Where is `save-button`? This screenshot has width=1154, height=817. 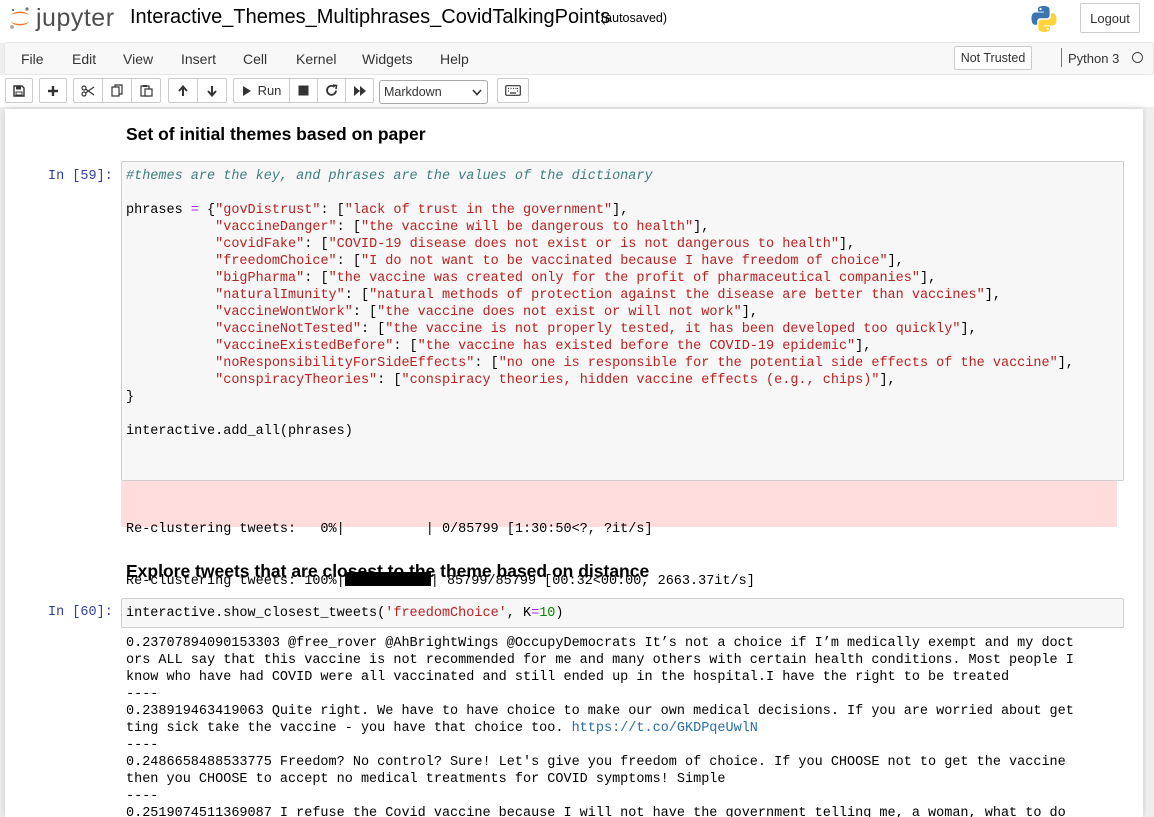
save-button is located at coordinates (19, 90).